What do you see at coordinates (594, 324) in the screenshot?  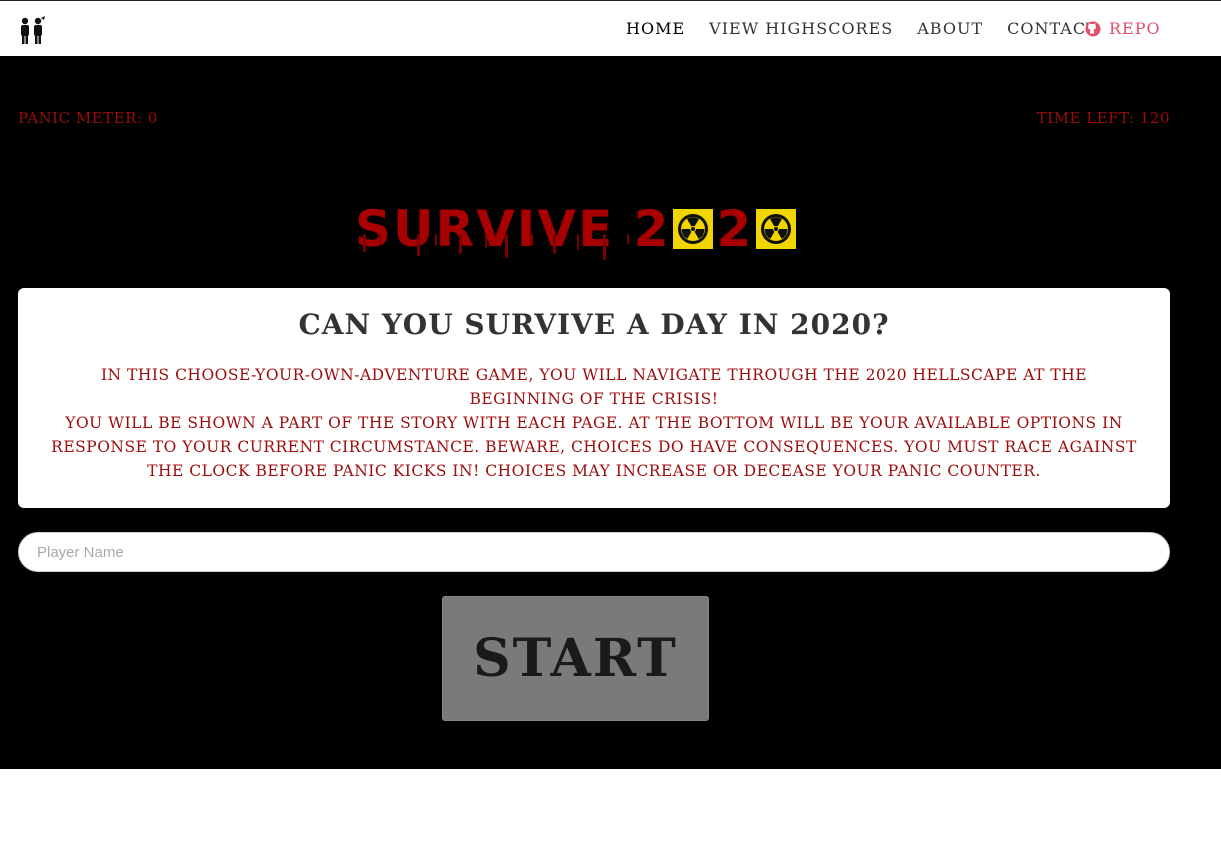 I see `intro-heading: Can you survive a day in 2020?` at bounding box center [594, 324].